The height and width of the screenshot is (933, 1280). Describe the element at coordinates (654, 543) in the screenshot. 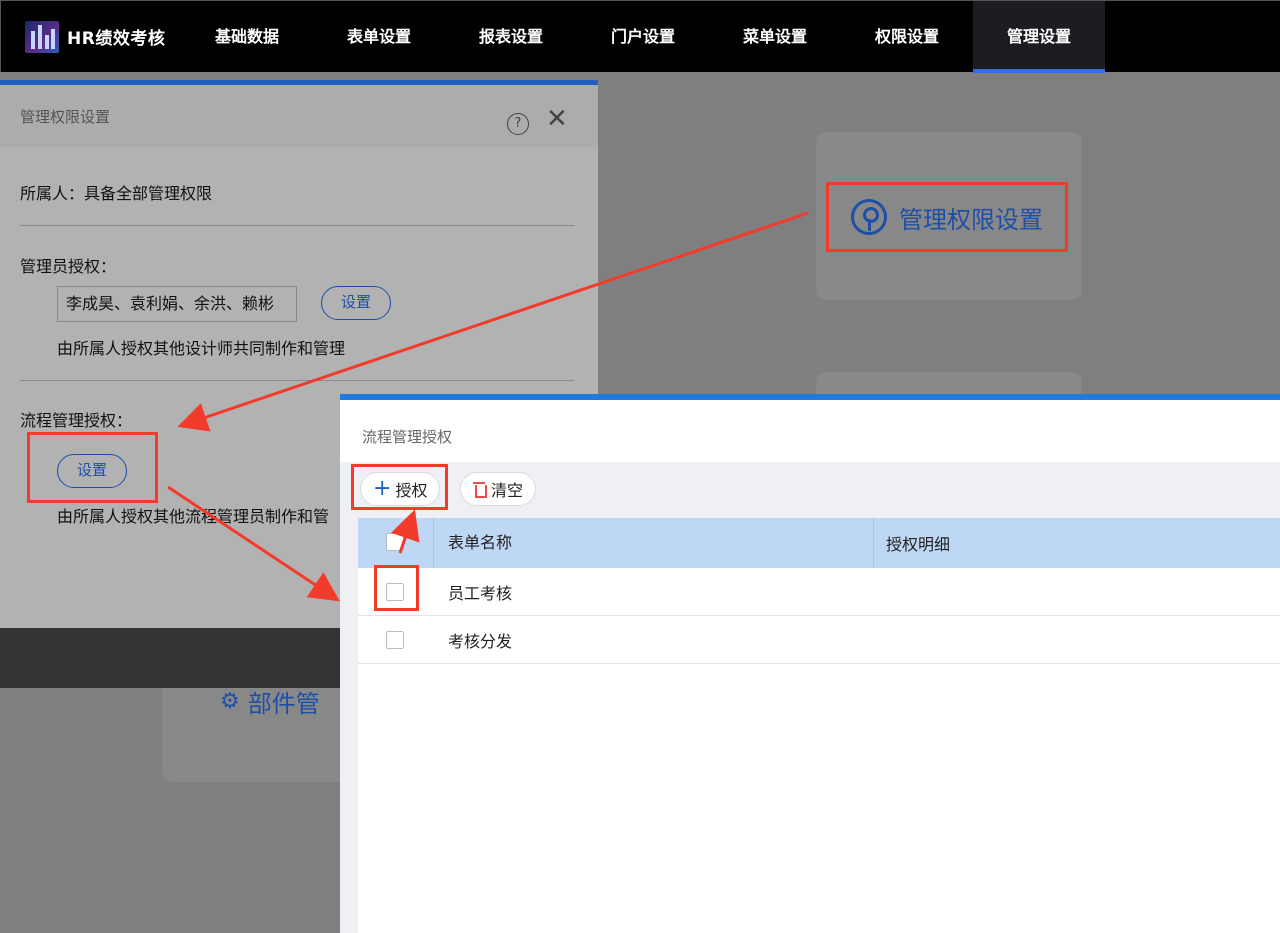

I see `column-header-form-name: 表单名称` at that location.